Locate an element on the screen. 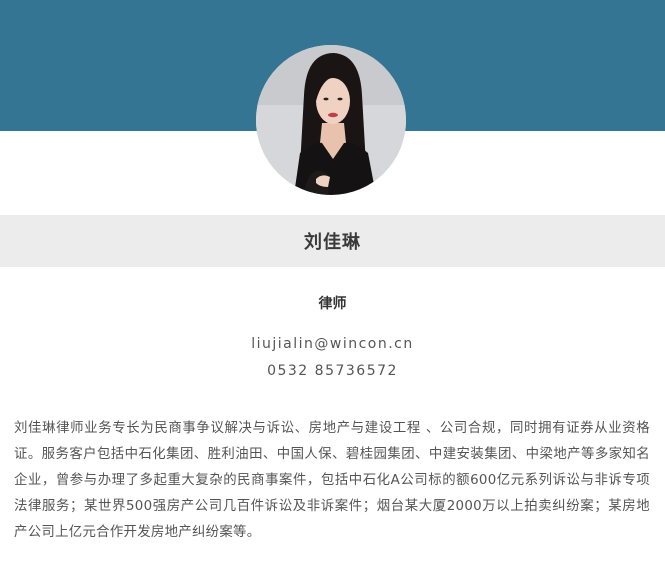  avatar is located at coordinates (331, 120).